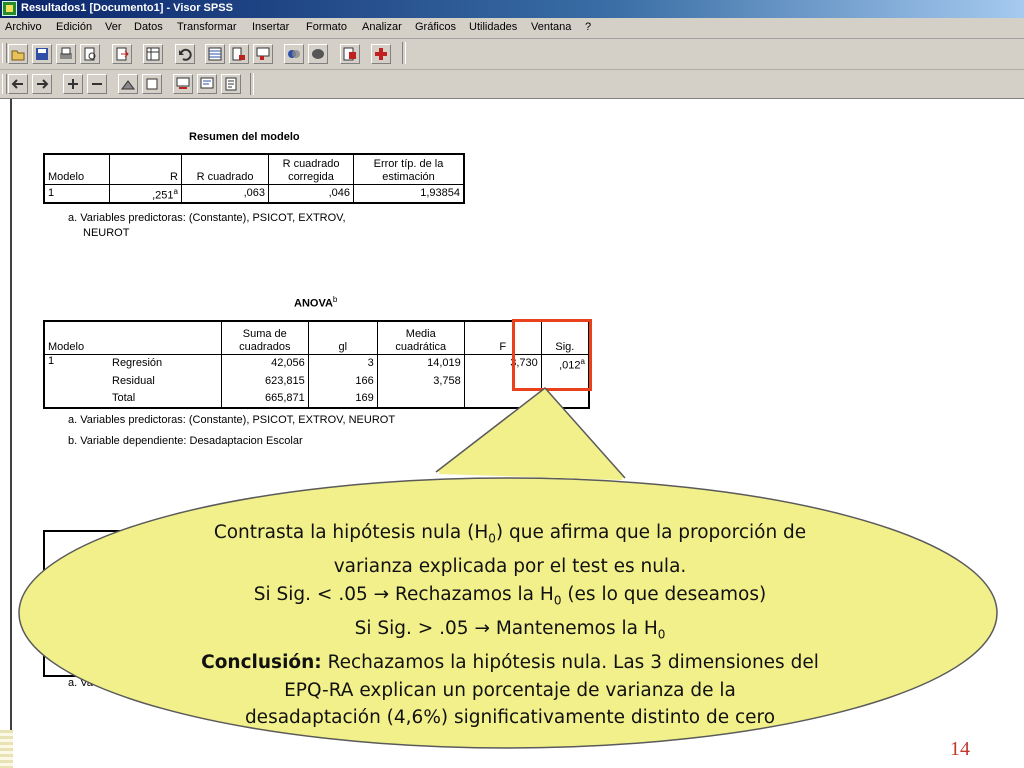 This screenshot has width=1024, height=768. Describe the element at coordinates (506, 628) in the screenshot. I see `callout-text-part: Si Sig. > .05 → Mantenemos la H` at that location.